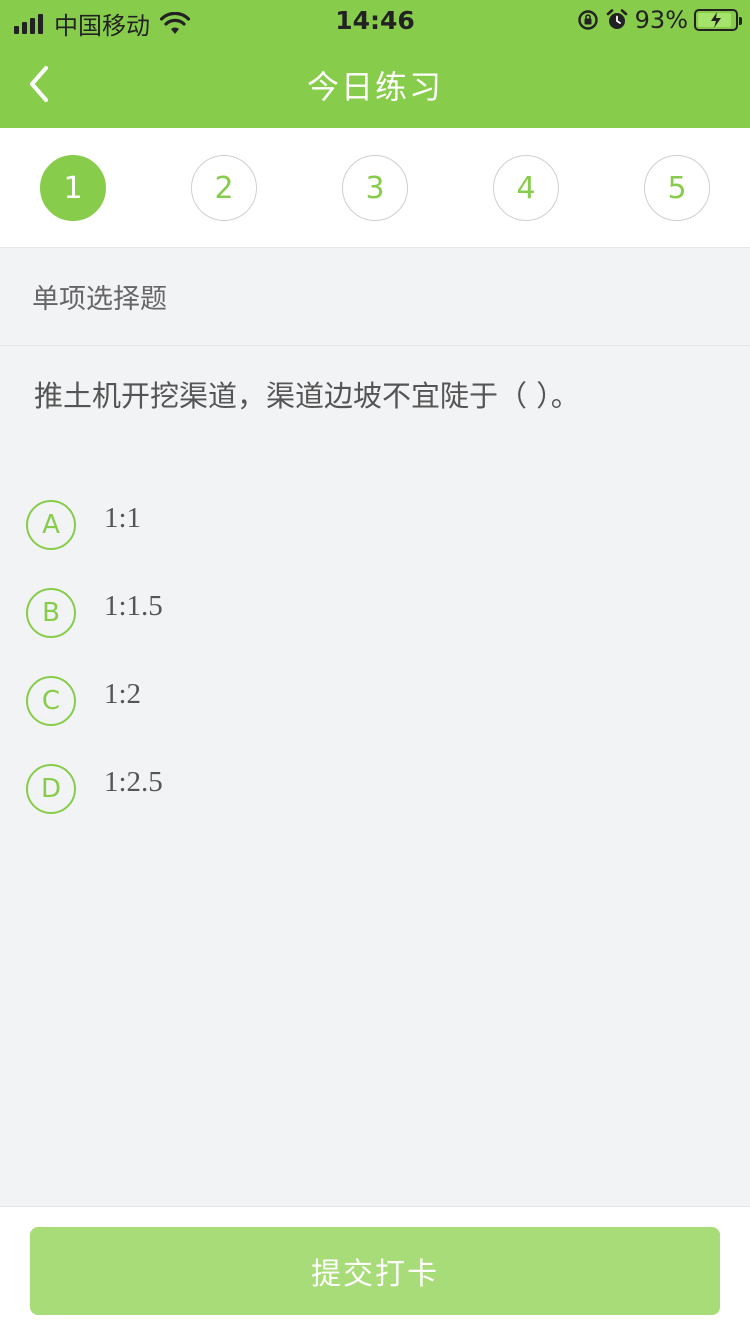  What do you see at coordinates (587, 20) in the screenshot?
I see `orientation-lock-icon` at bounding box center [587, 20].